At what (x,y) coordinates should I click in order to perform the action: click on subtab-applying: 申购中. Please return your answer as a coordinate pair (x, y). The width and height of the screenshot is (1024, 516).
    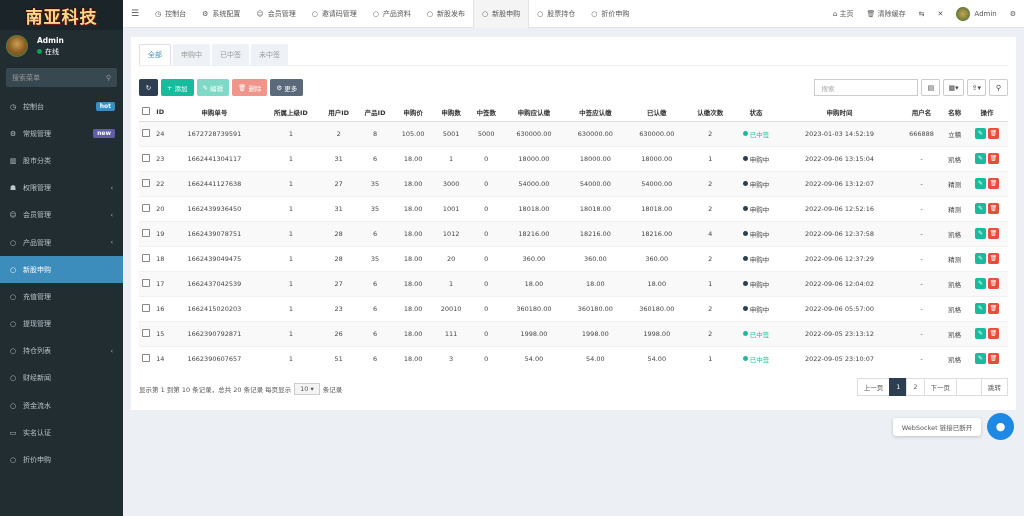
    Looking at the image, I should click on (191, 54).